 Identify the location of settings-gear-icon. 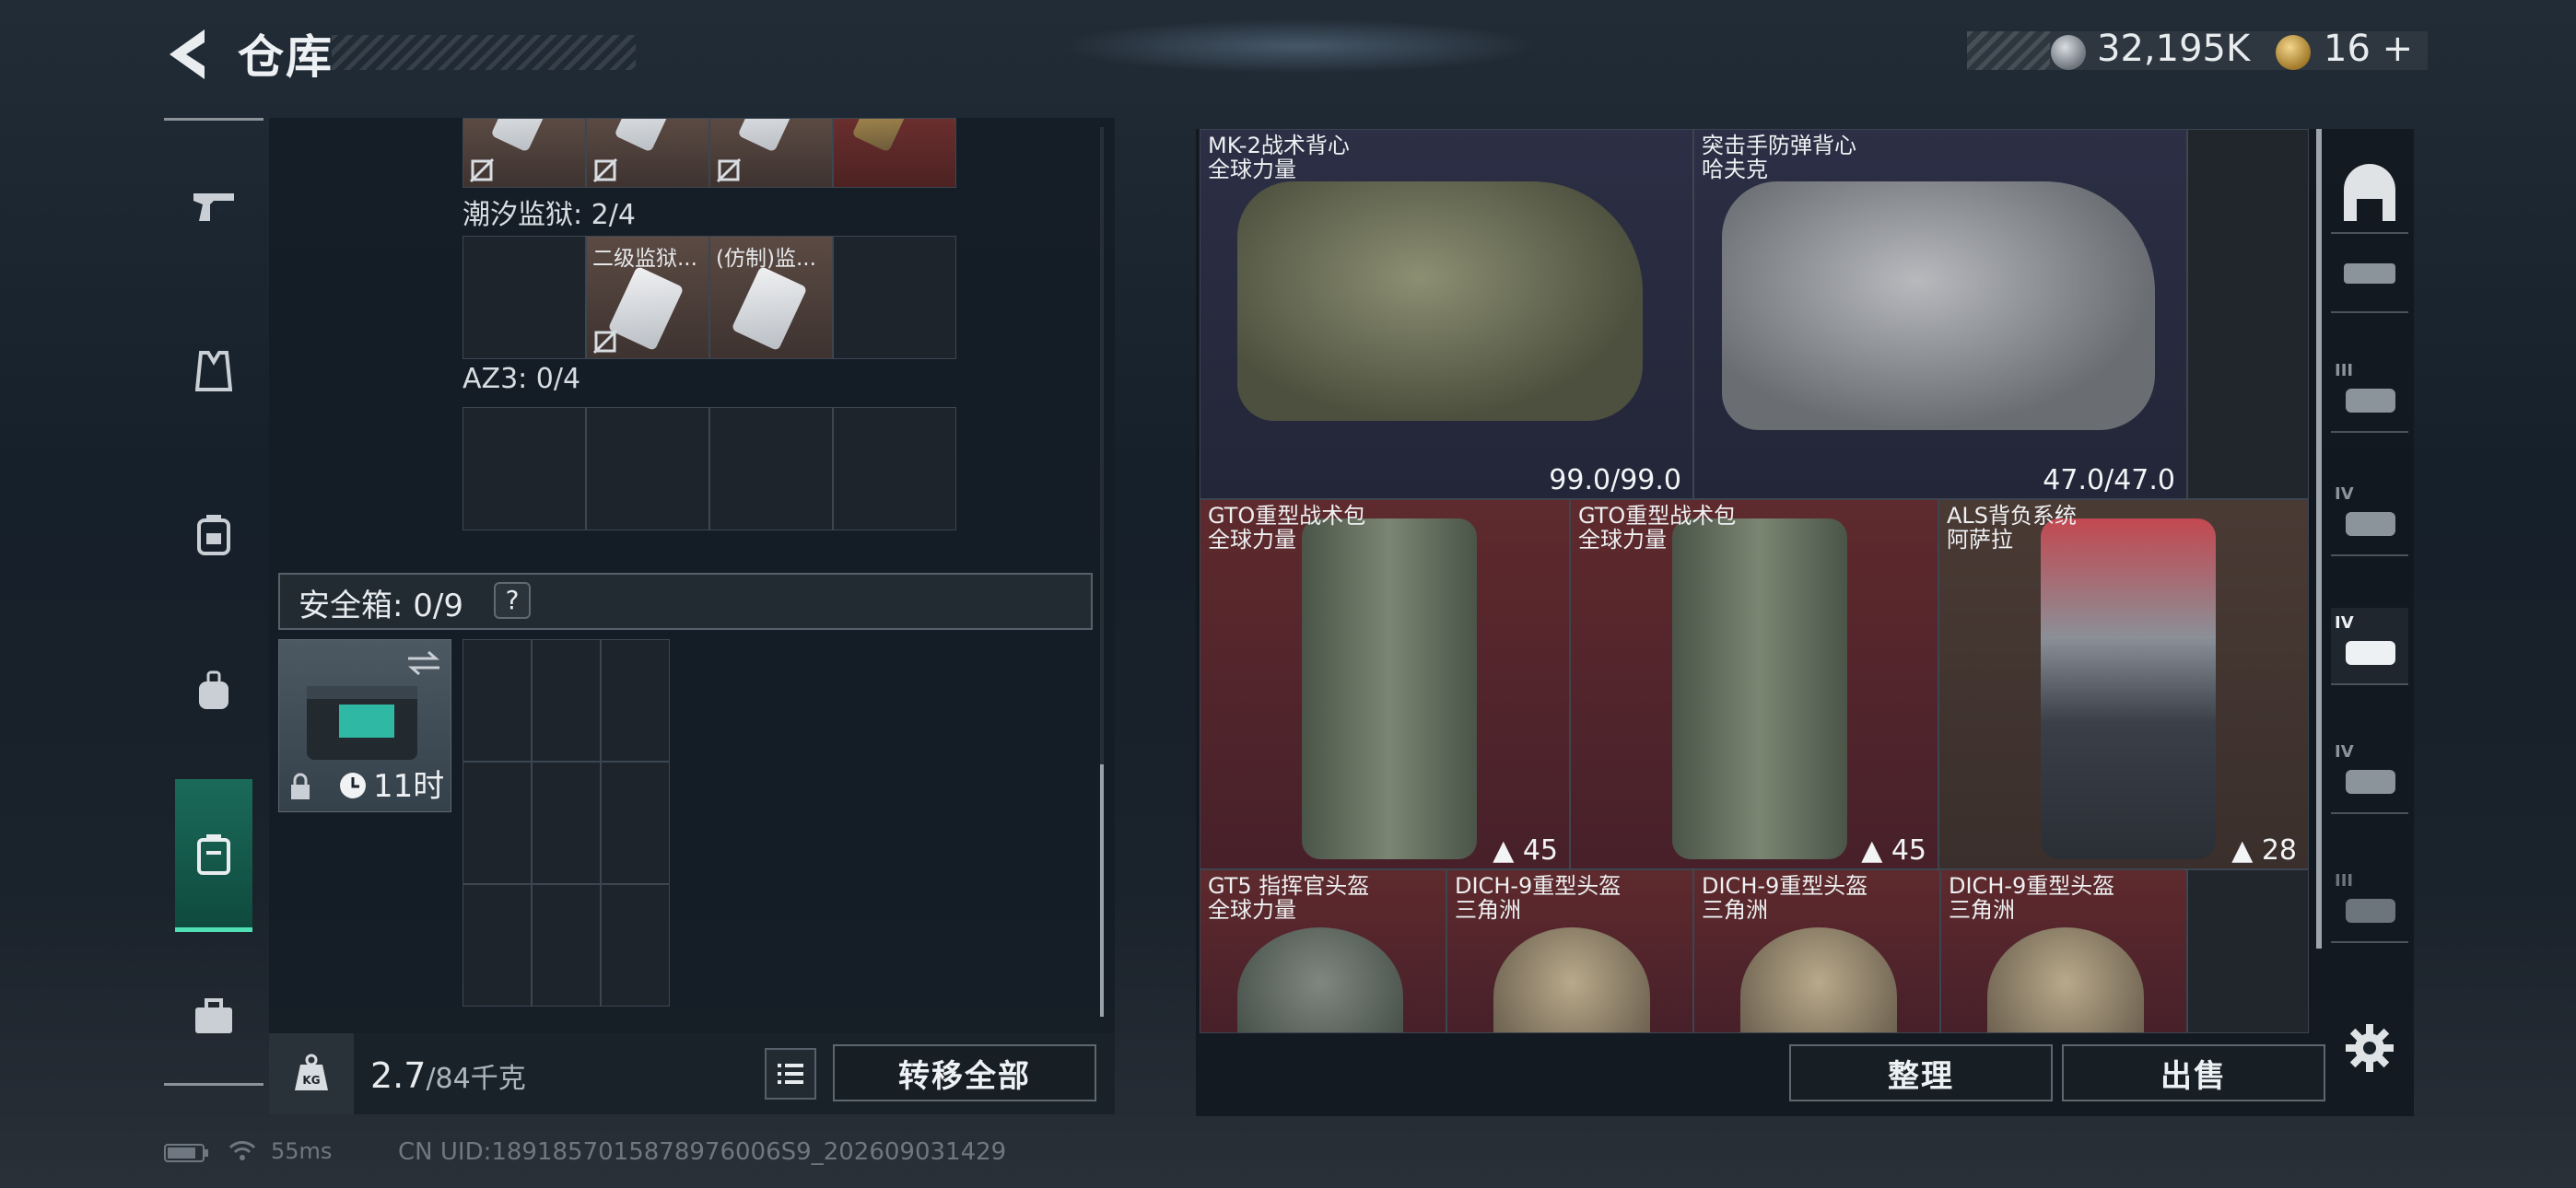
(2369, 1048).